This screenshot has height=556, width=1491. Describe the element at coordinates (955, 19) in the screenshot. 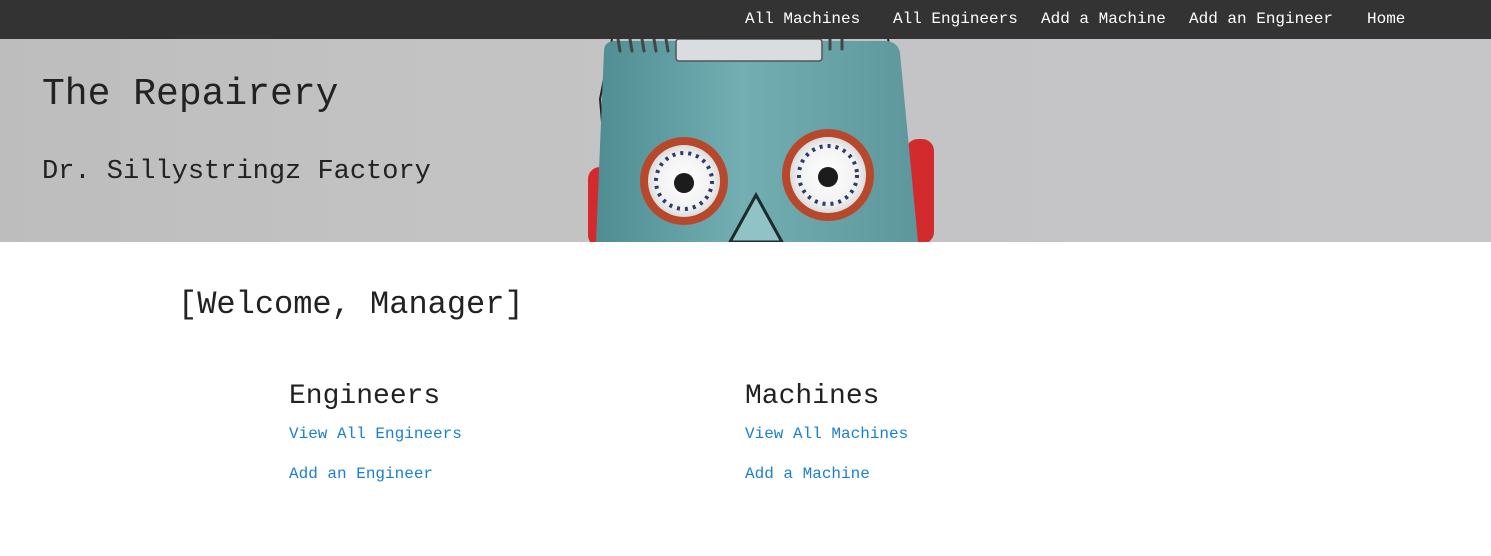

I see `nav-link-all-engineers: All Engineers` at that location.